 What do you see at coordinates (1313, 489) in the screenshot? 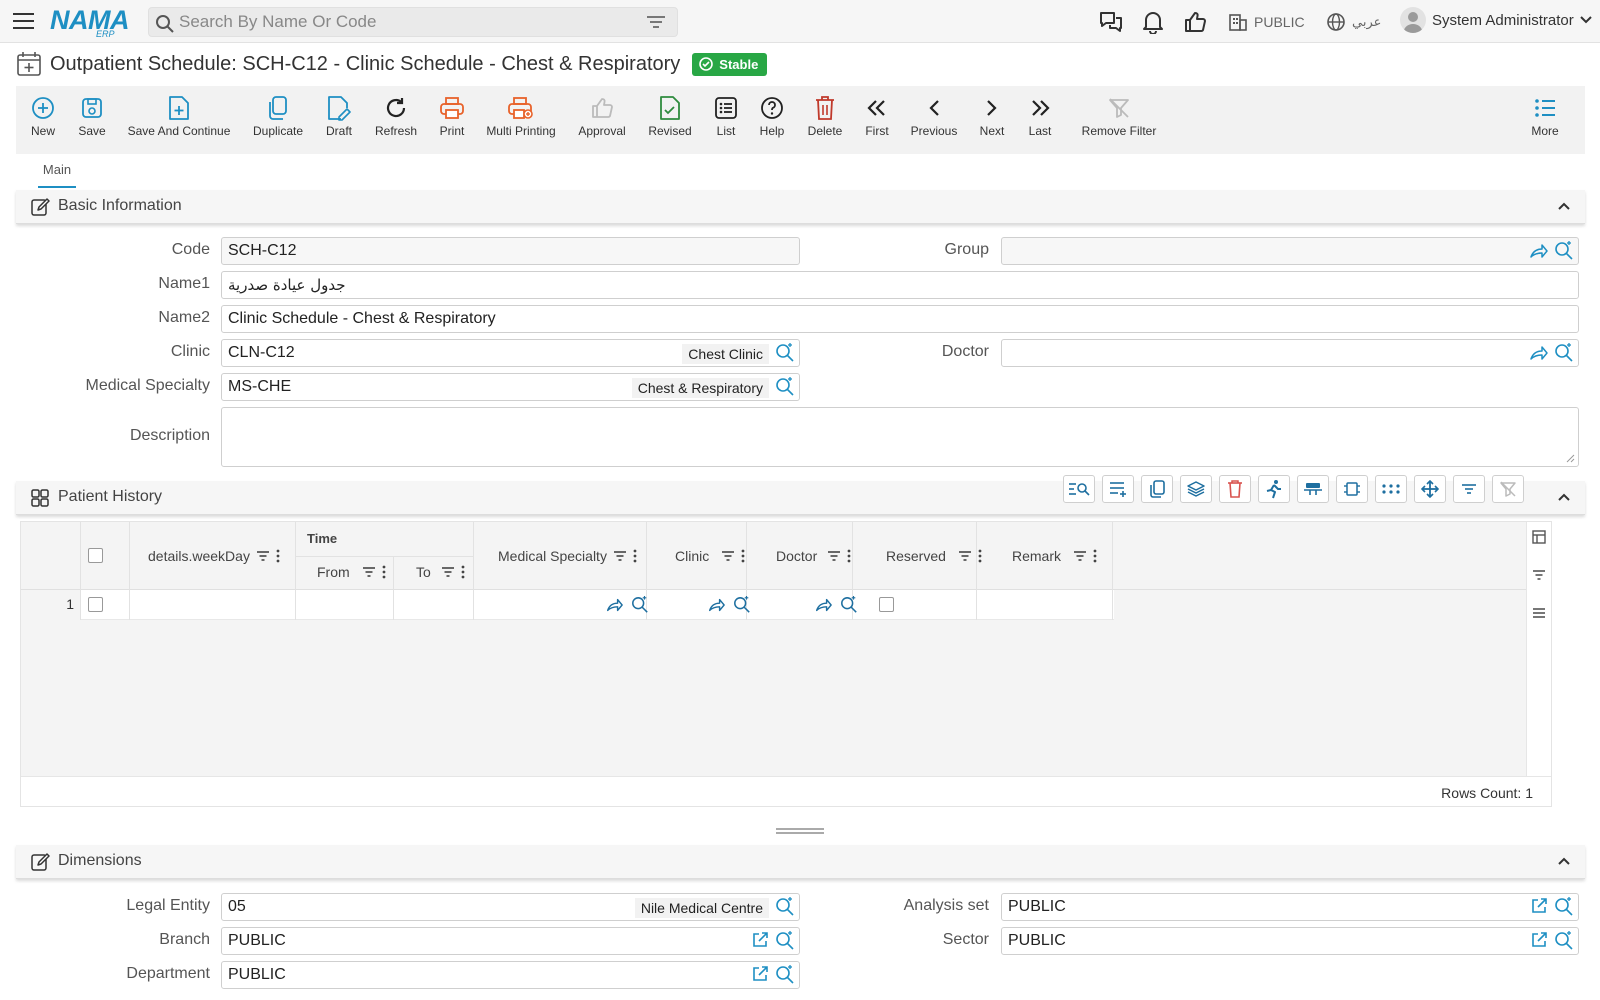
I see `table-structure-icon` at bounding box center [1313, 489].